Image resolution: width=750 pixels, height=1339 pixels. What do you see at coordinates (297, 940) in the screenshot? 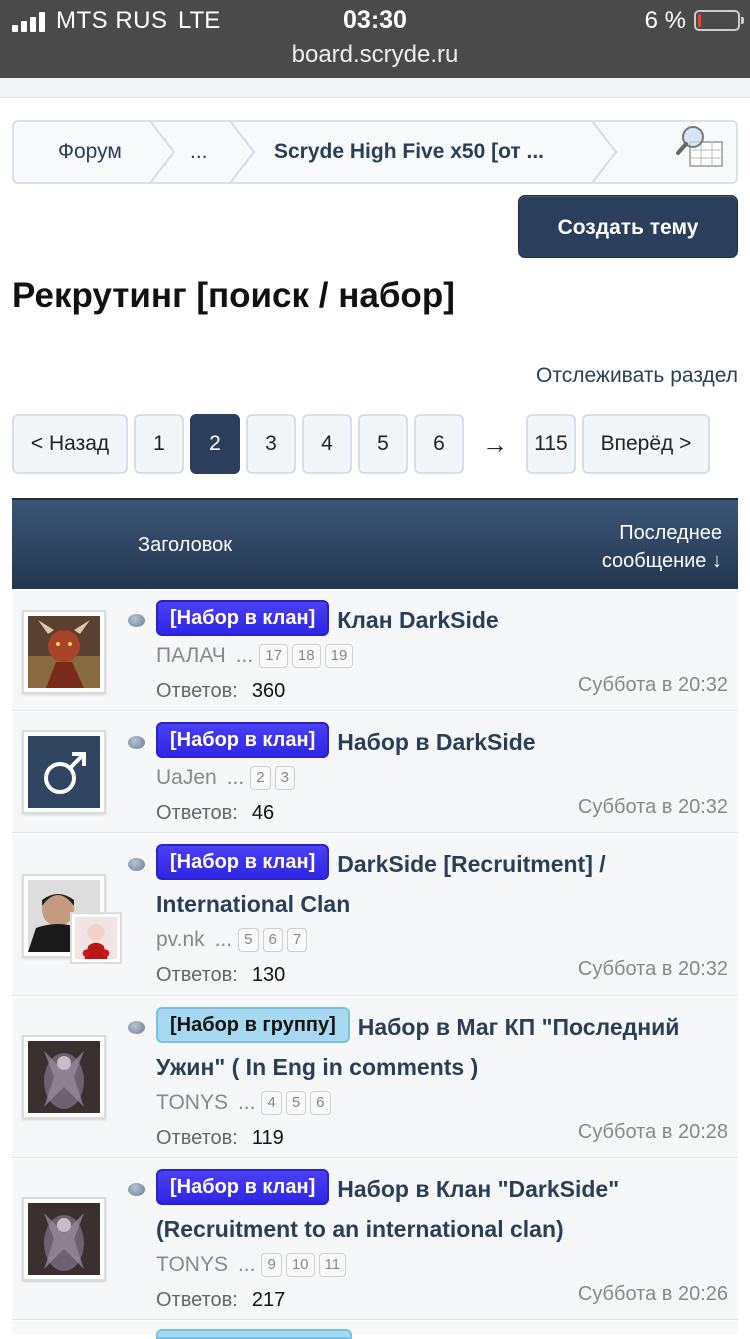
I see `thread-page-link: 7` at bounding box center [297, 940].